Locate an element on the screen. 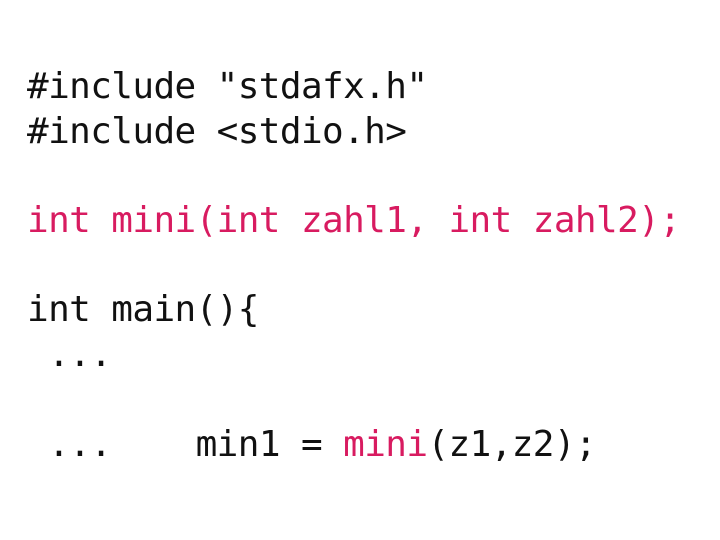 The image size is (720, 540). call-arguments: (z1,z2); is located at coordinates (512, 444).